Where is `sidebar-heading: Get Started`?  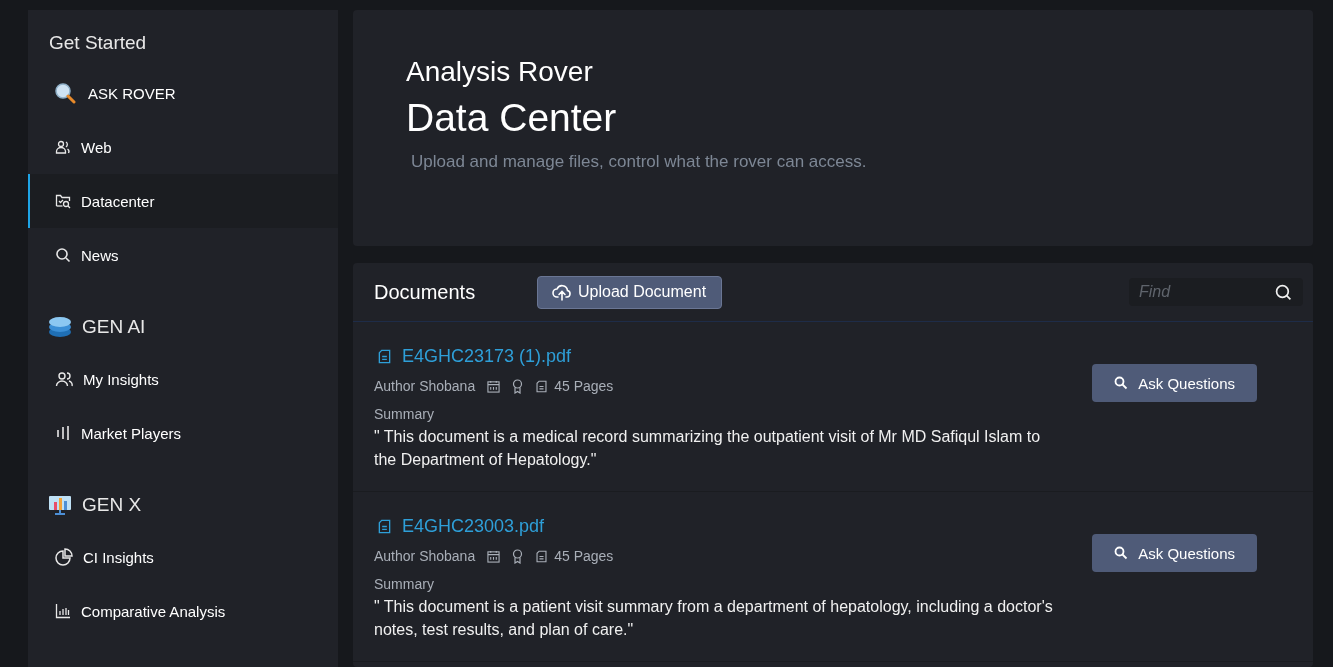 sidebar-heading: Get Started is located at coordinates (98, 43).